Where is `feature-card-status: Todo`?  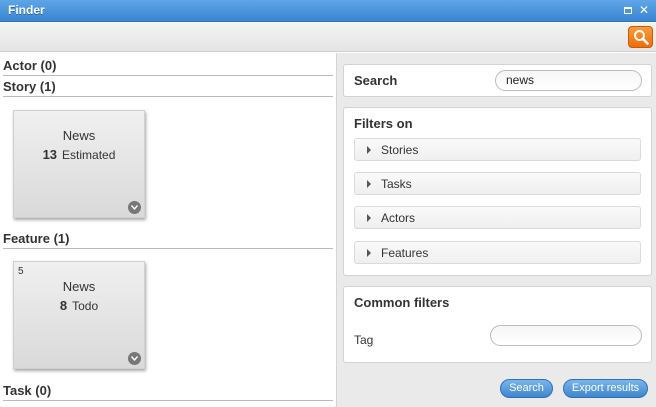
feature-card-status: Todo is located at coordinates (85, 306).